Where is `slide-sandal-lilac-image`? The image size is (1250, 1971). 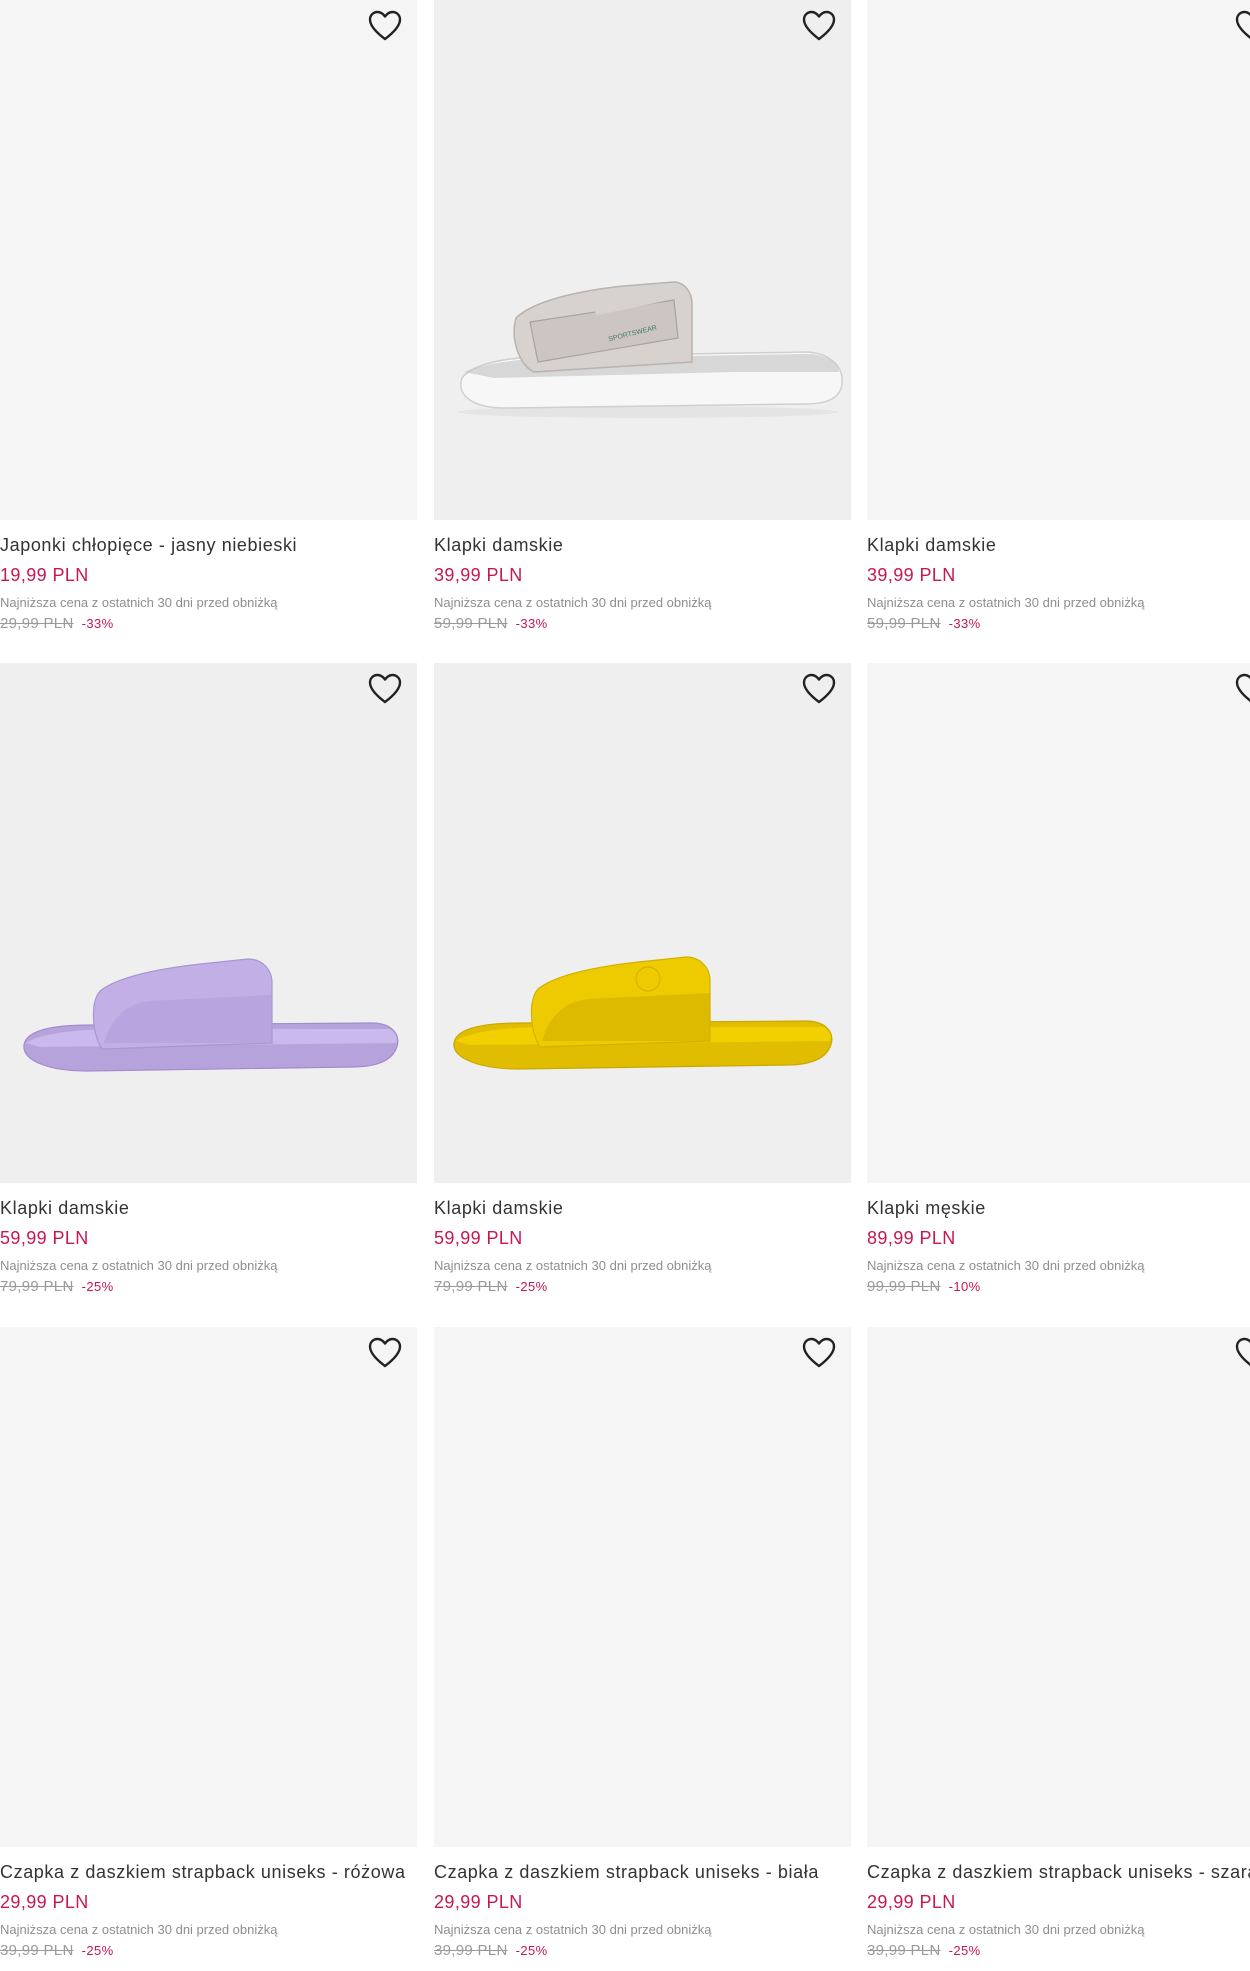
slide-sandal-lilac-image is located at coordinates (211, 1015).